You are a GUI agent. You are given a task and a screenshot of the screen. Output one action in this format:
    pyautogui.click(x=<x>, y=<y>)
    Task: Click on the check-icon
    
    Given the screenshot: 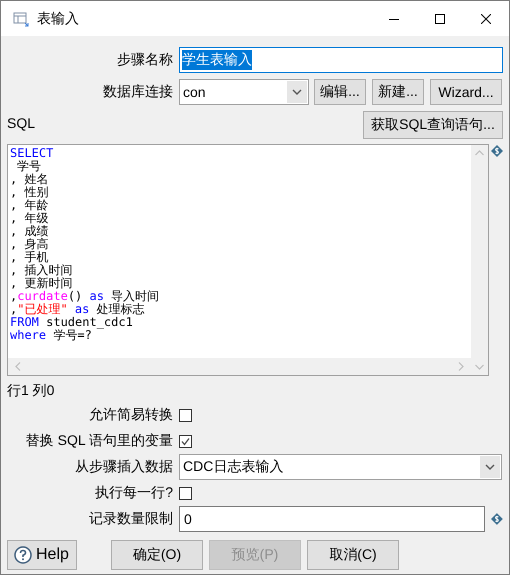 What is the action you would take?
    pyautogui.click(x=185, y=441)
    